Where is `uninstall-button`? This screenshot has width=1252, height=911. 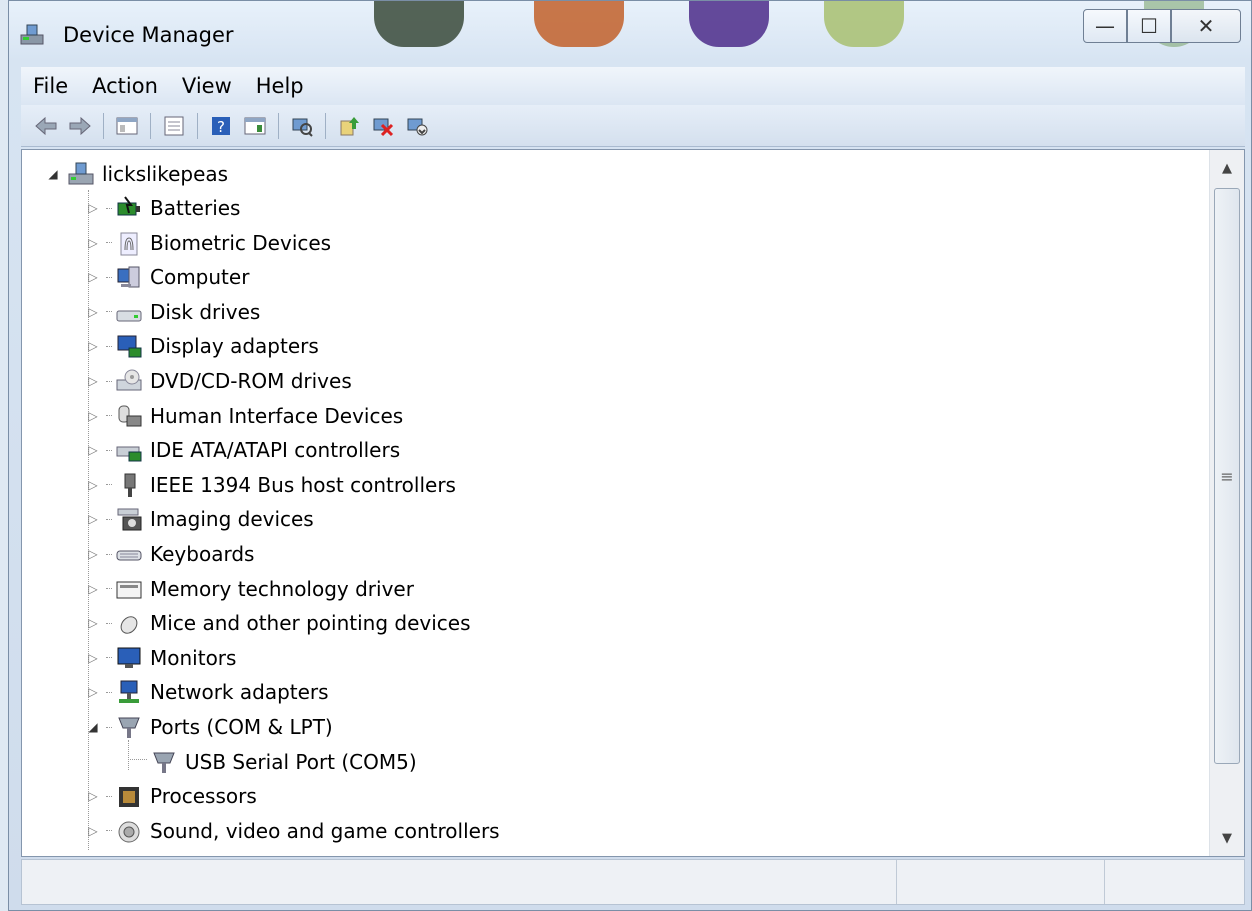
uninstall-button is located at coordinates (383, 126).